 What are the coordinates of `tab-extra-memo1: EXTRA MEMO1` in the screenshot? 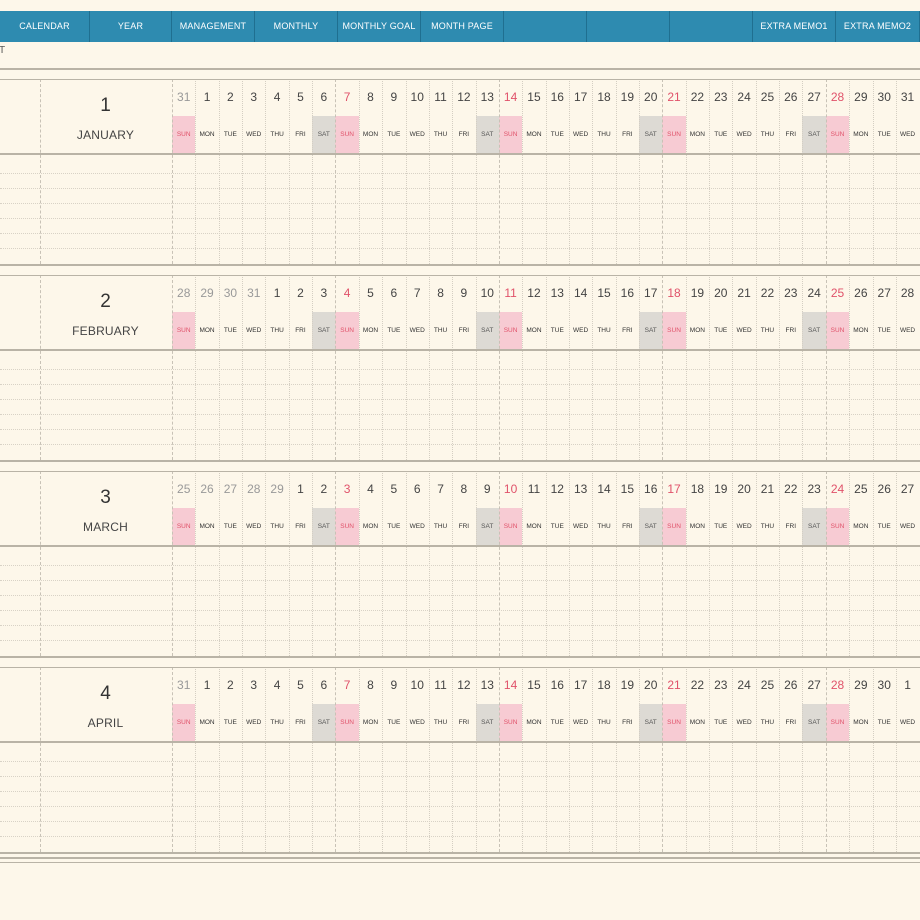 It's located at (794, 26).